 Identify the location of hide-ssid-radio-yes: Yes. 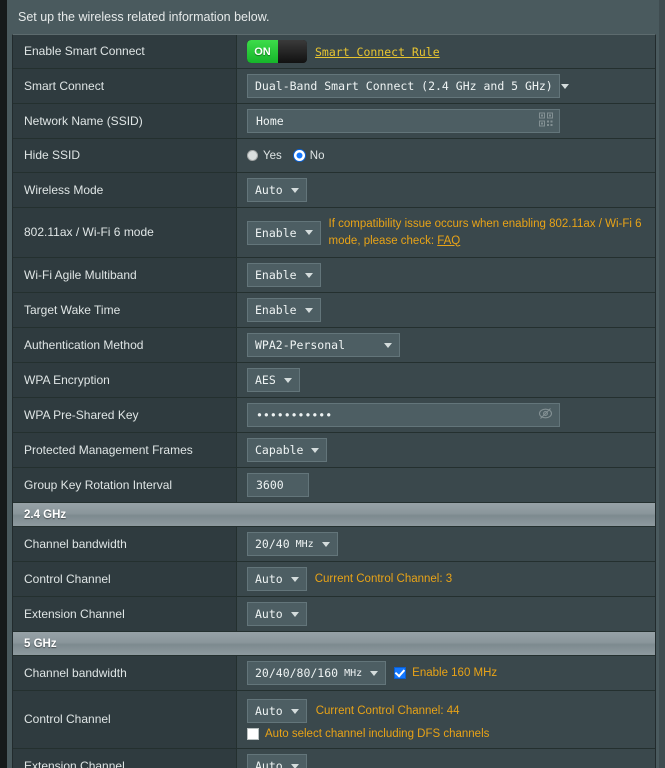
(264, 156).